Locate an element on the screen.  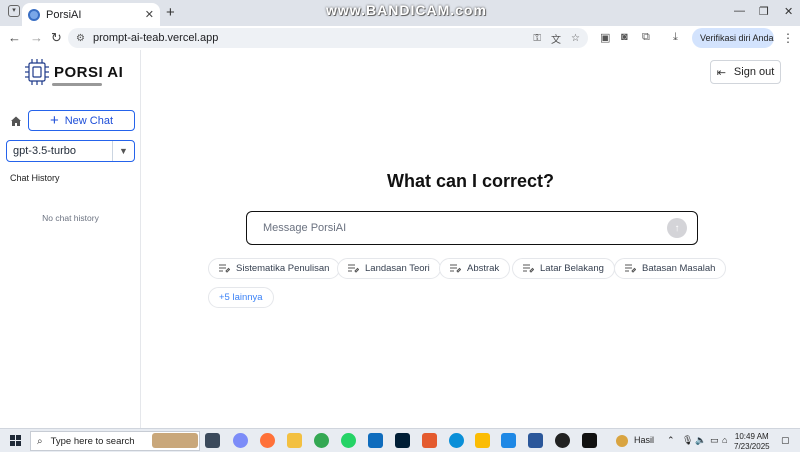
drive-icon is located at coordinates (482, 440).